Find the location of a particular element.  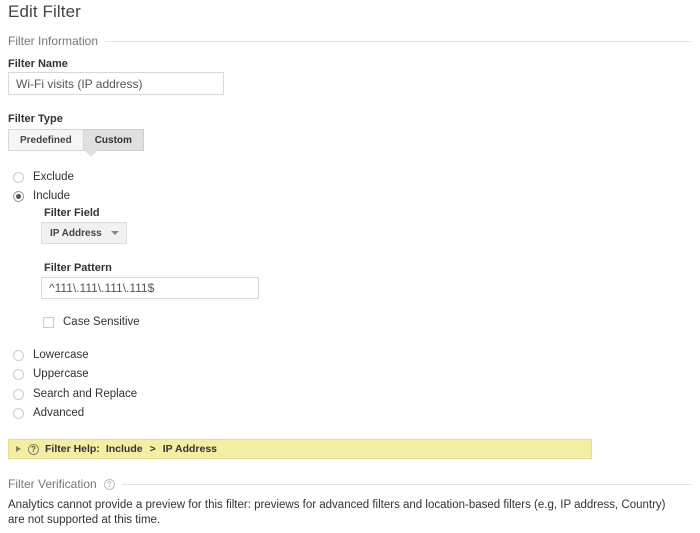

filter-field-select: IP Address is located at coordinates (84, 233).